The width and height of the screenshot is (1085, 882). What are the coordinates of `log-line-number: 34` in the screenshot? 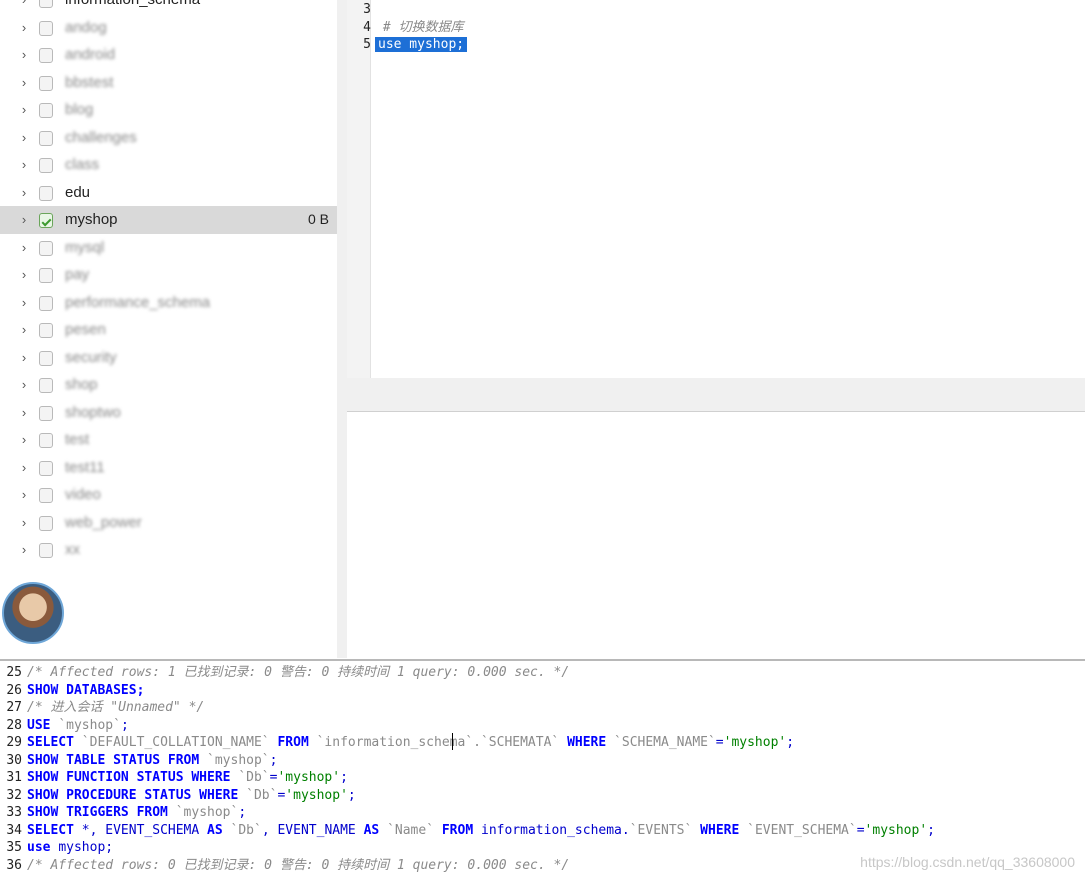 It's located at (14, 830).